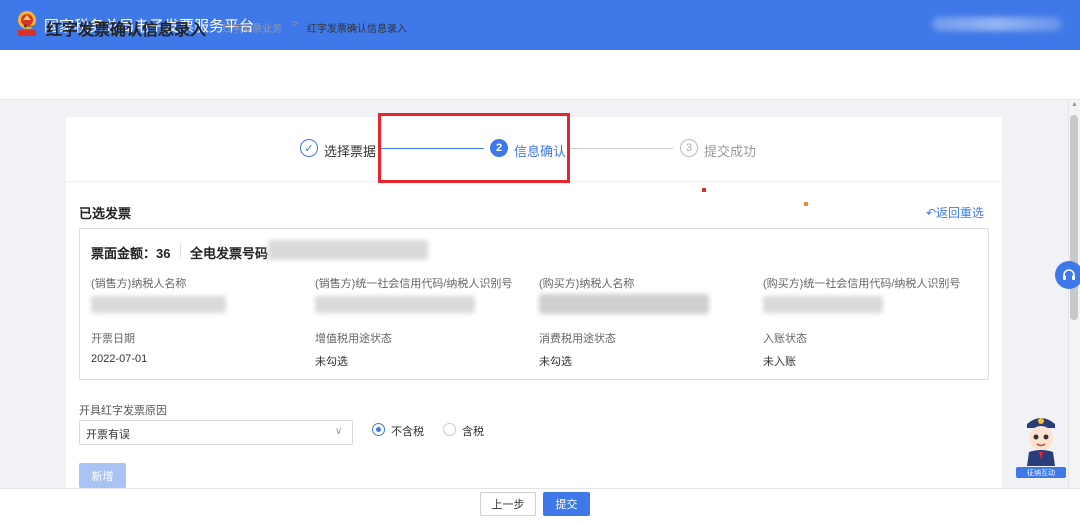  Describe the element at coordinates (1041, 438) in the screenshot. I see `assistant-mascot-icon` at that location.